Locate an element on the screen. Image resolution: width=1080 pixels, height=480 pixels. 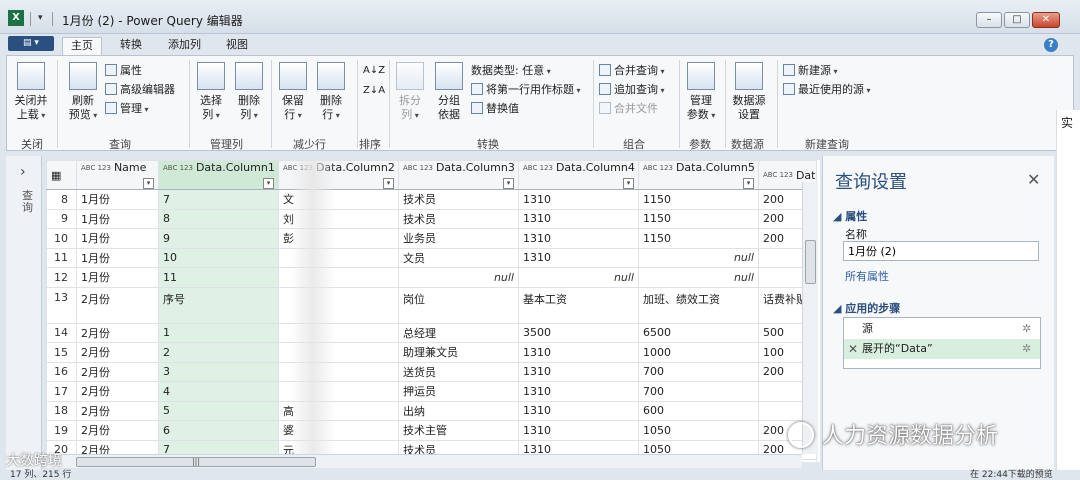
horizontal-scroll-thumb: ||| is located at coordinates (196, 462).